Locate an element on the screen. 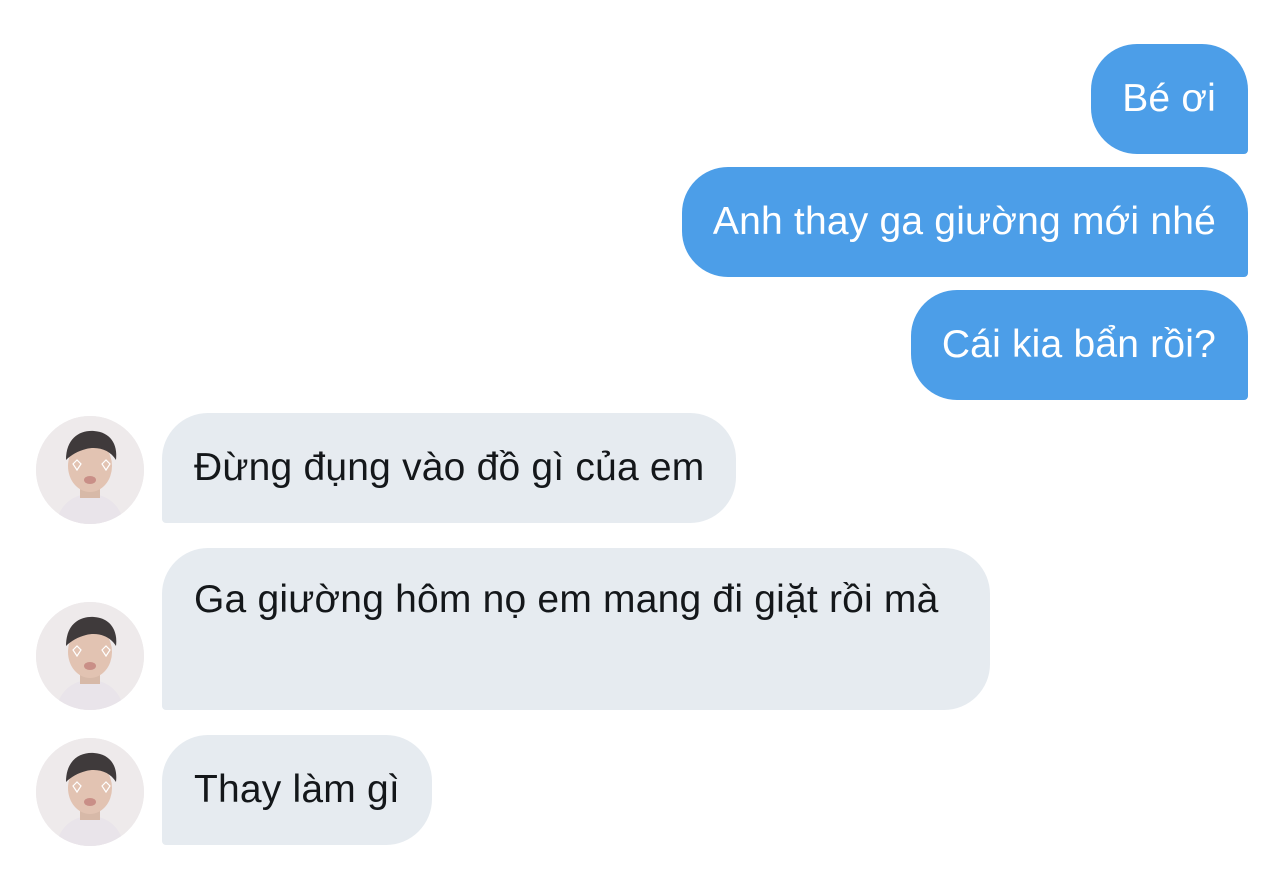 This screenshot has height=879, width=1284. outgoing-message: Bé ơi is located at coordinates (1169, 99).